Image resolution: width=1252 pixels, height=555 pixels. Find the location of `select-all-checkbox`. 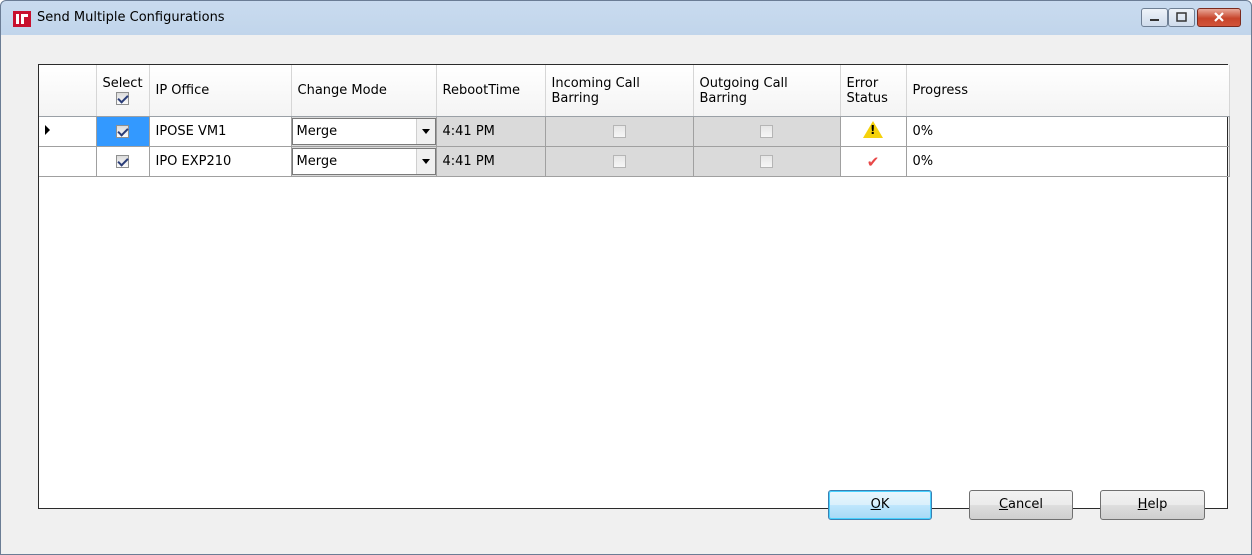

select-all-checkbox is located at coordinates (122, 98).